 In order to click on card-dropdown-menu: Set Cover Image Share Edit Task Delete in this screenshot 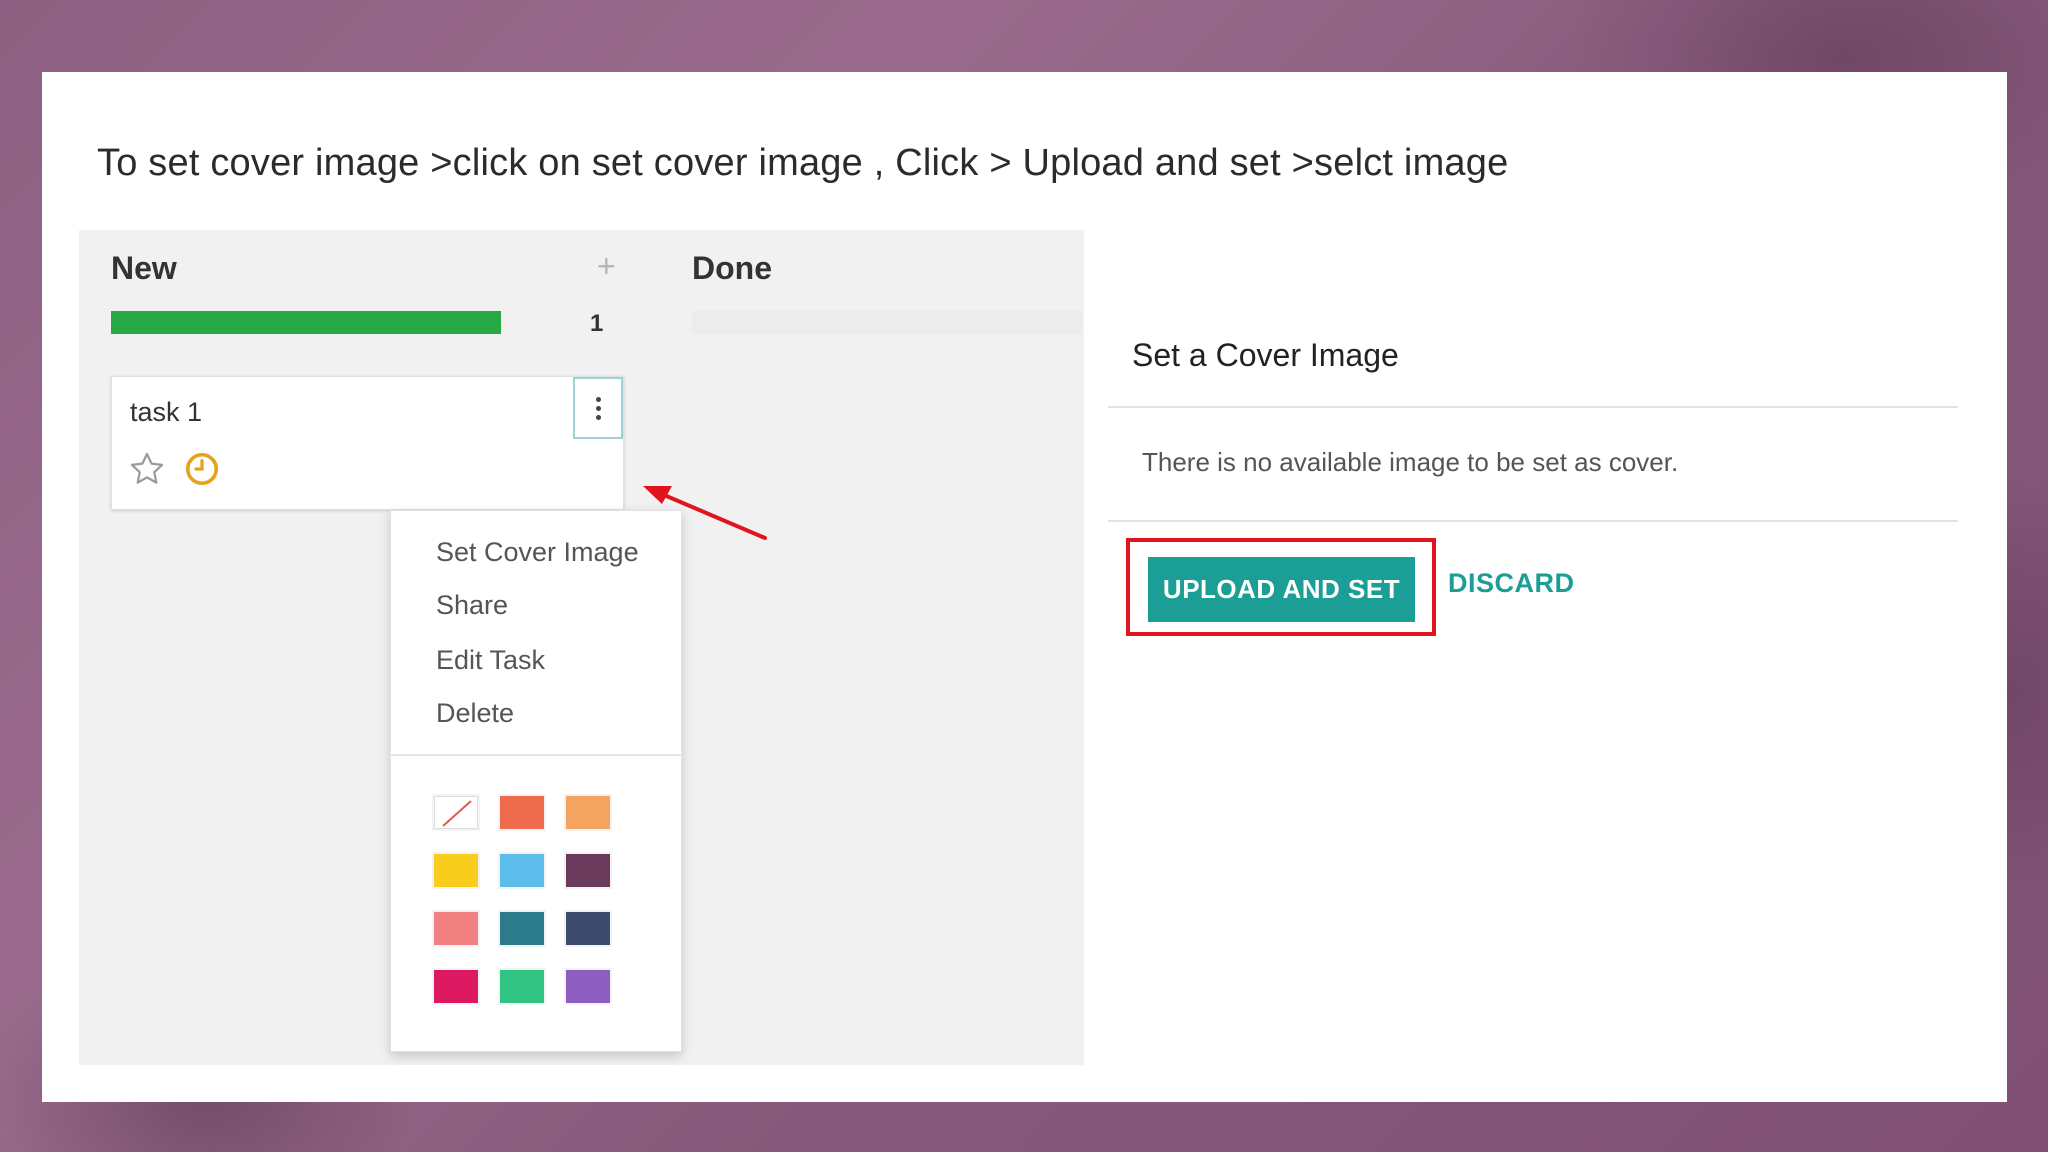, I will do `click(536, 781)`.